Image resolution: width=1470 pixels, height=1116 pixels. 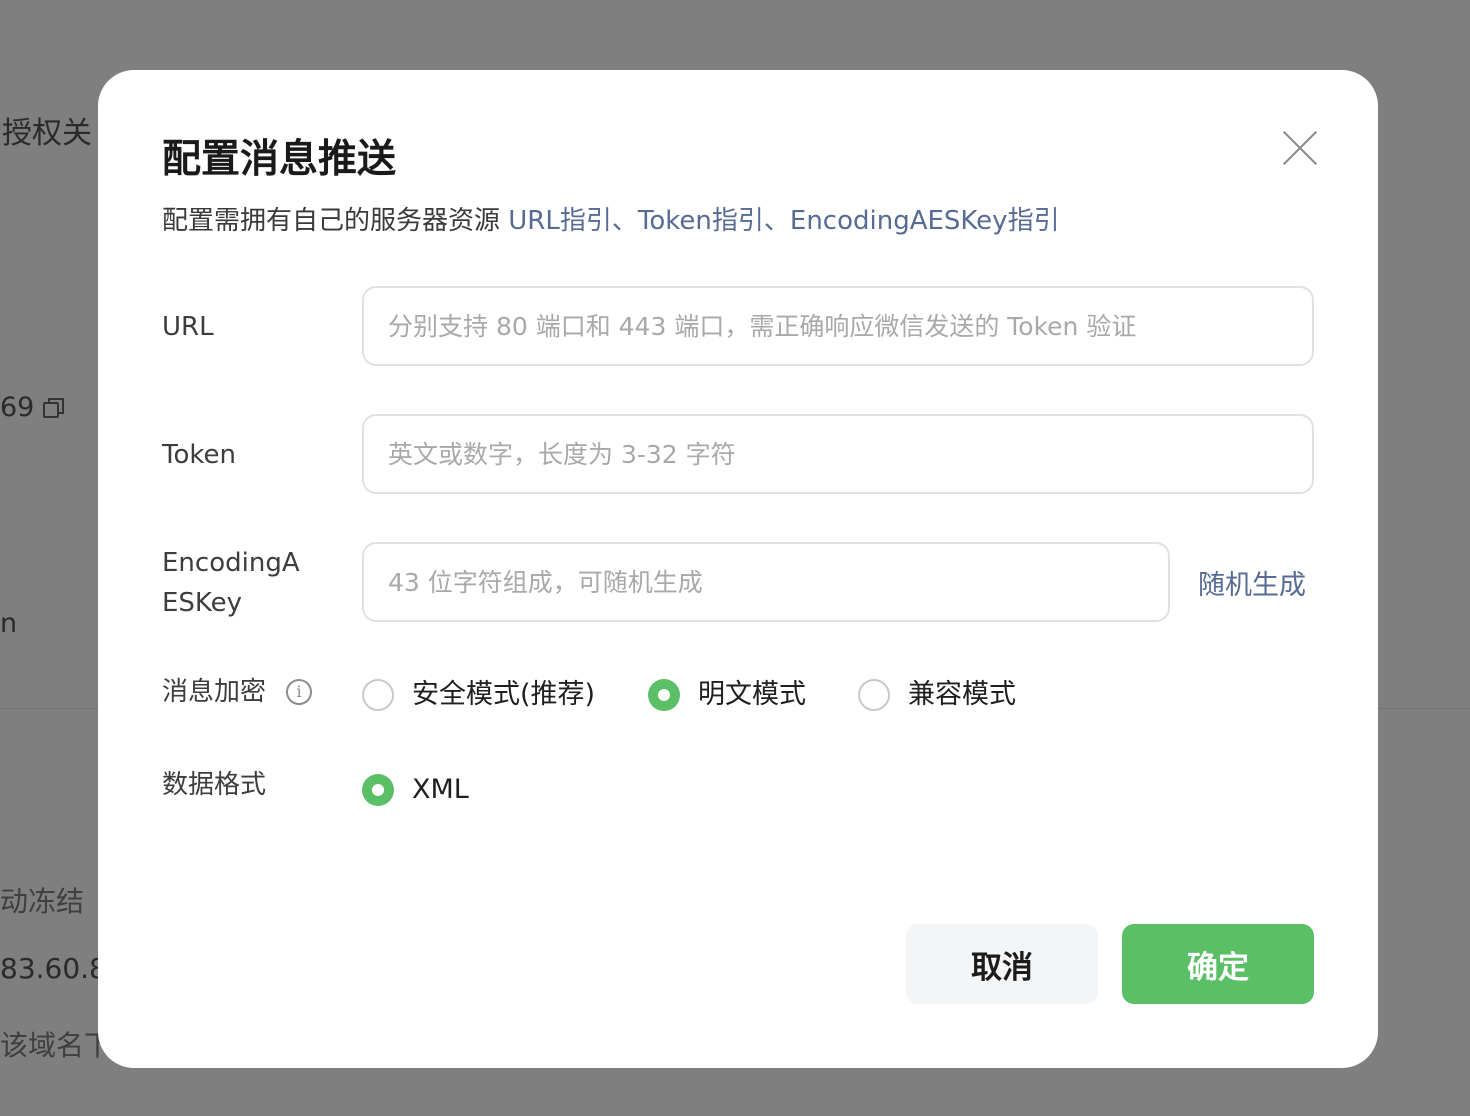 What do you see at coordinates (766, 582) in the screenshot?
I see `aeskey-input` at bounding box center [766, 582].